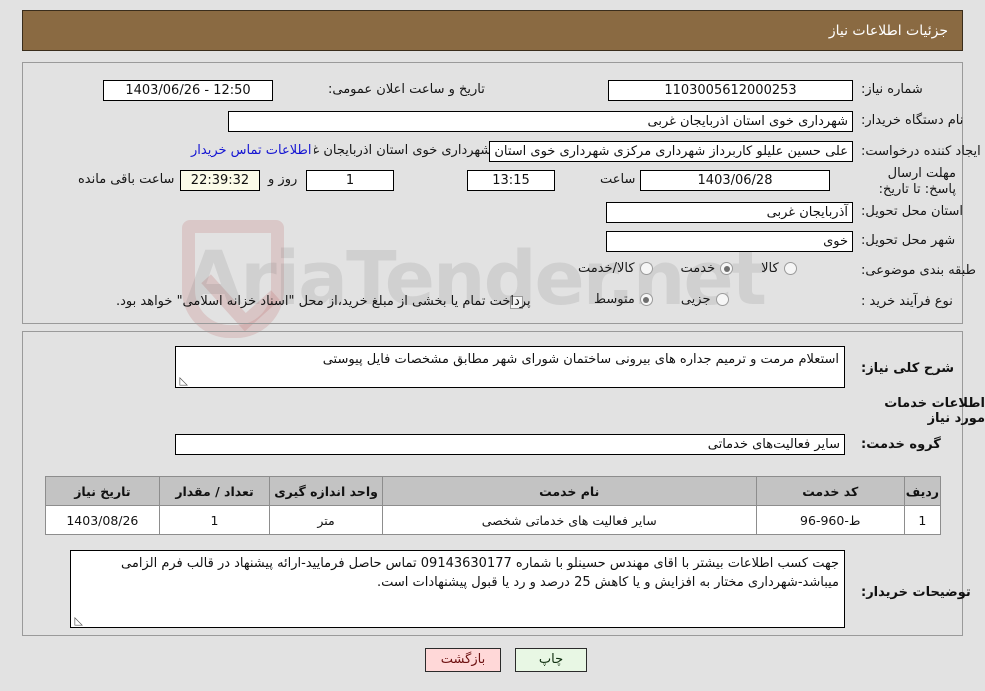  I want to click on need-number-label: شماره نیاز:, so click(892, 89).